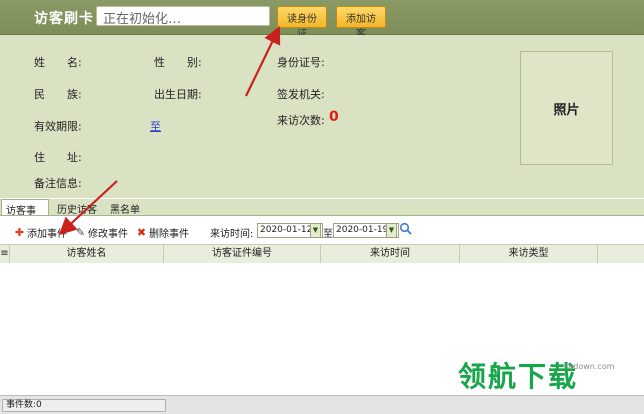 Image resolution: width=644 pixels, height=414 pixels. What do you see at coordinates (263, 61) in the screenshot?
I see `arrow-to-read-id` at bounding box center [263, 61].